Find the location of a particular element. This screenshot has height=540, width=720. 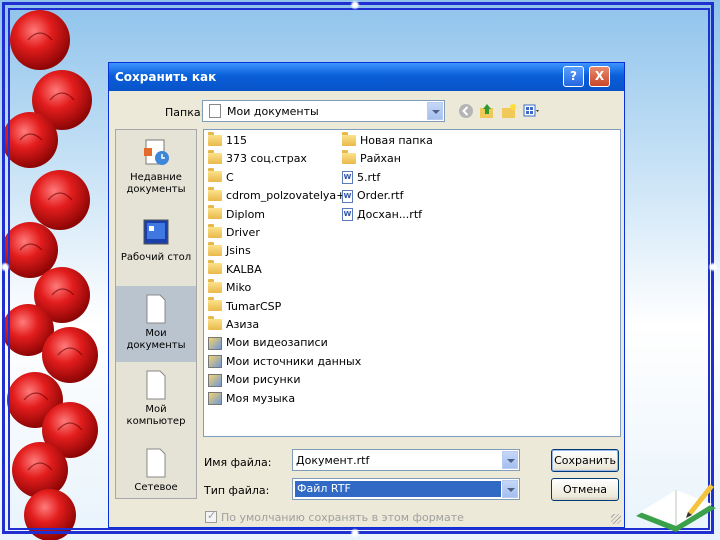

file-name: Order.rtf is located at coordinates (380, 196).